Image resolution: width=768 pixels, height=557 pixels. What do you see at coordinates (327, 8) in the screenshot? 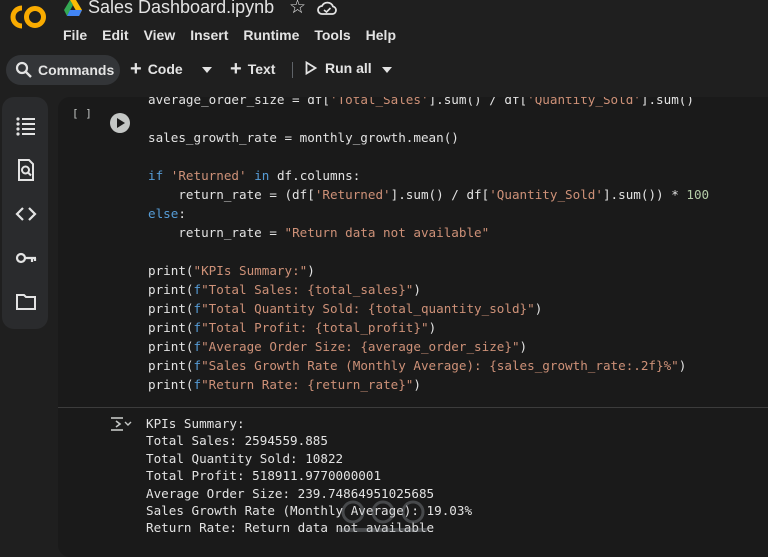
I see `cloud-saved-icon` at bounding box center [327, 8].